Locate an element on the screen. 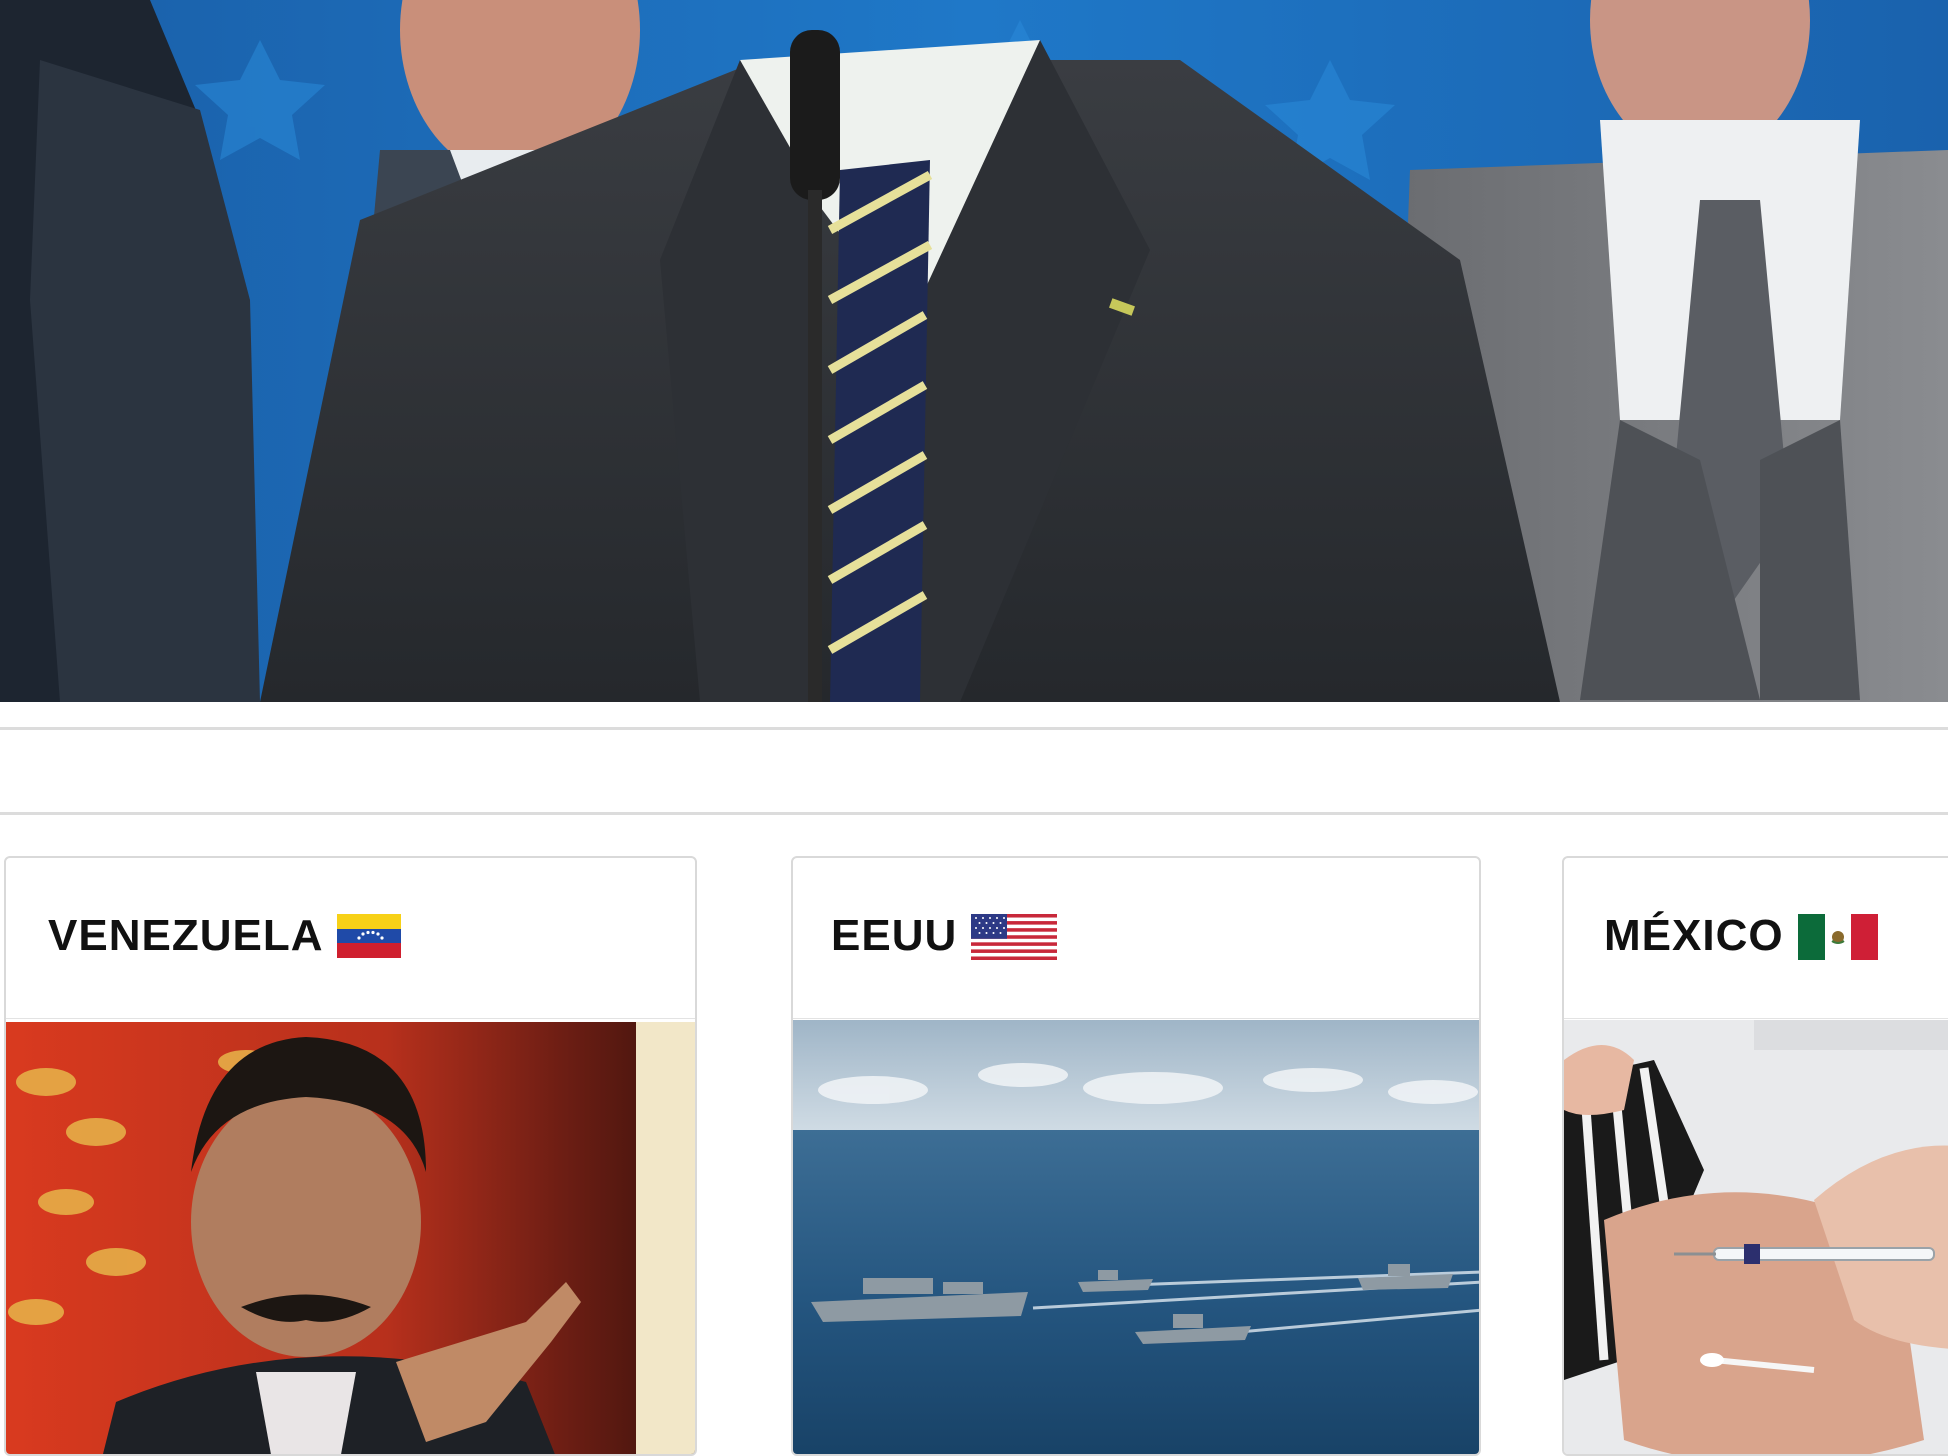 Image resolution: width=1948 pixels, height=1456 pixels. card-title: EEUU is located at coordinates (944, 937).